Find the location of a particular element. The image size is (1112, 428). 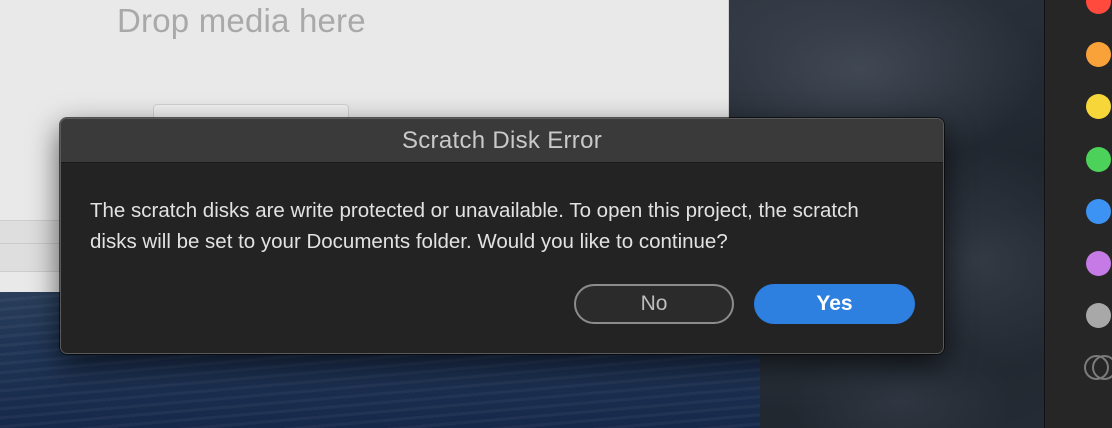

dialog-title: Scratch Disk Error is located at coordinates (502, 140).